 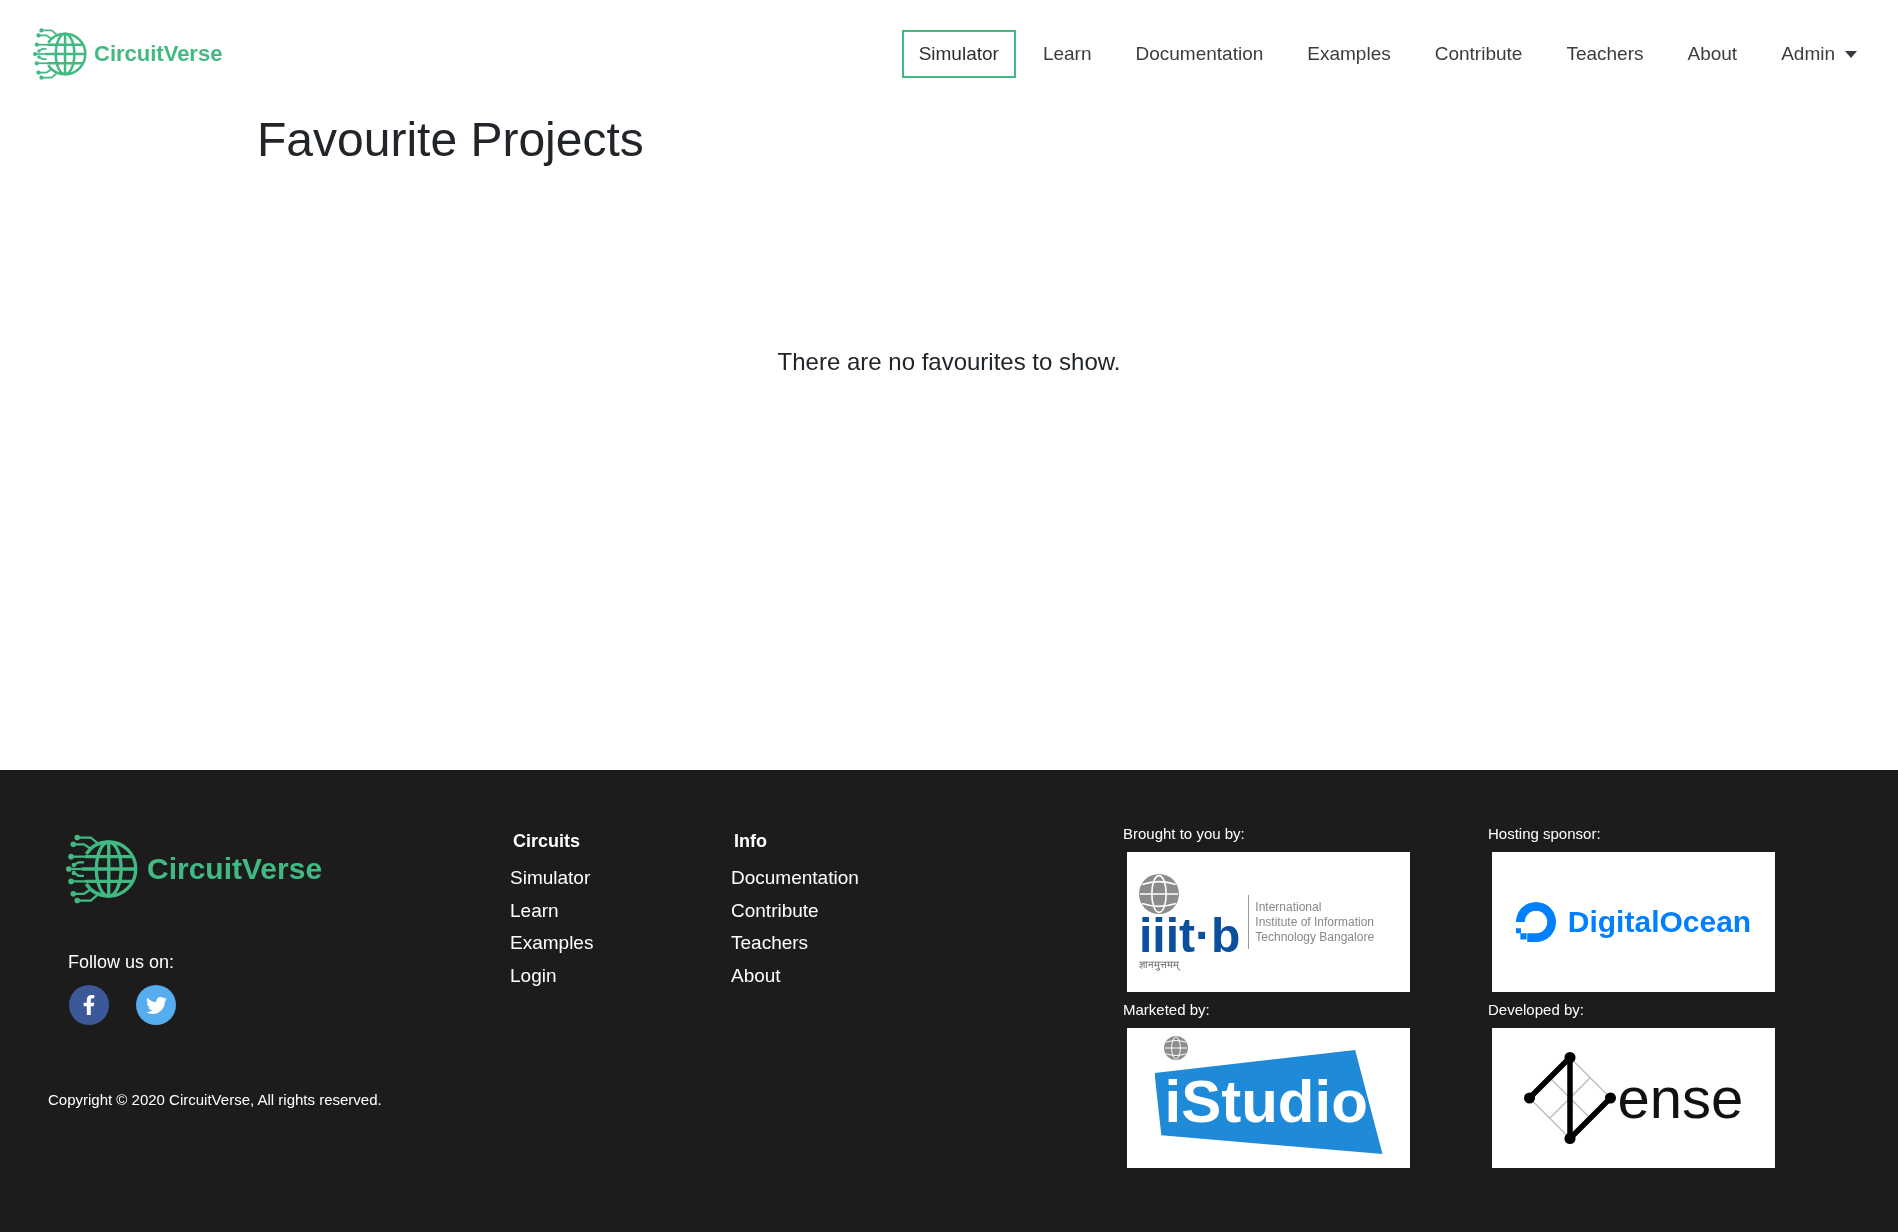 I want to click on follow-label: Follow us on:, so click(x=121, y=962).